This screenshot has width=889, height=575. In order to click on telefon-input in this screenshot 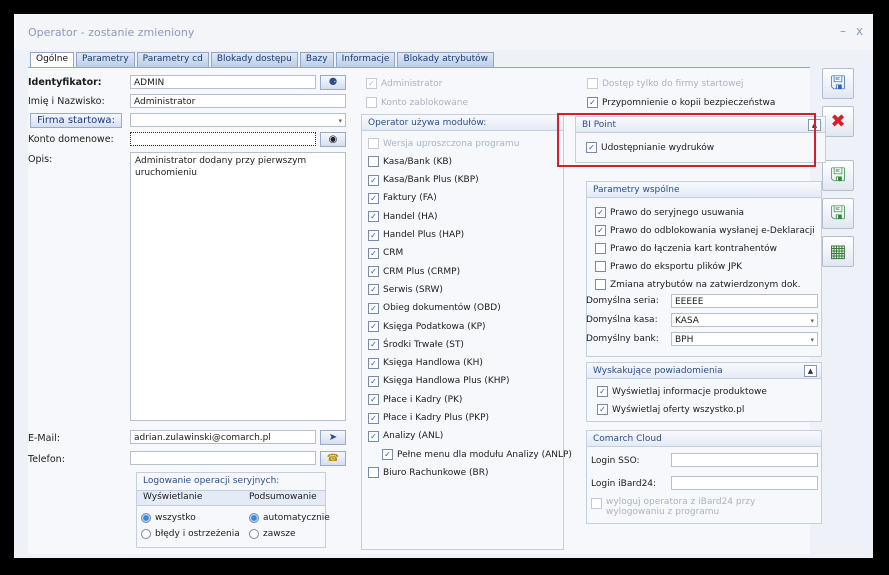, I will do `click(223, 458)`.